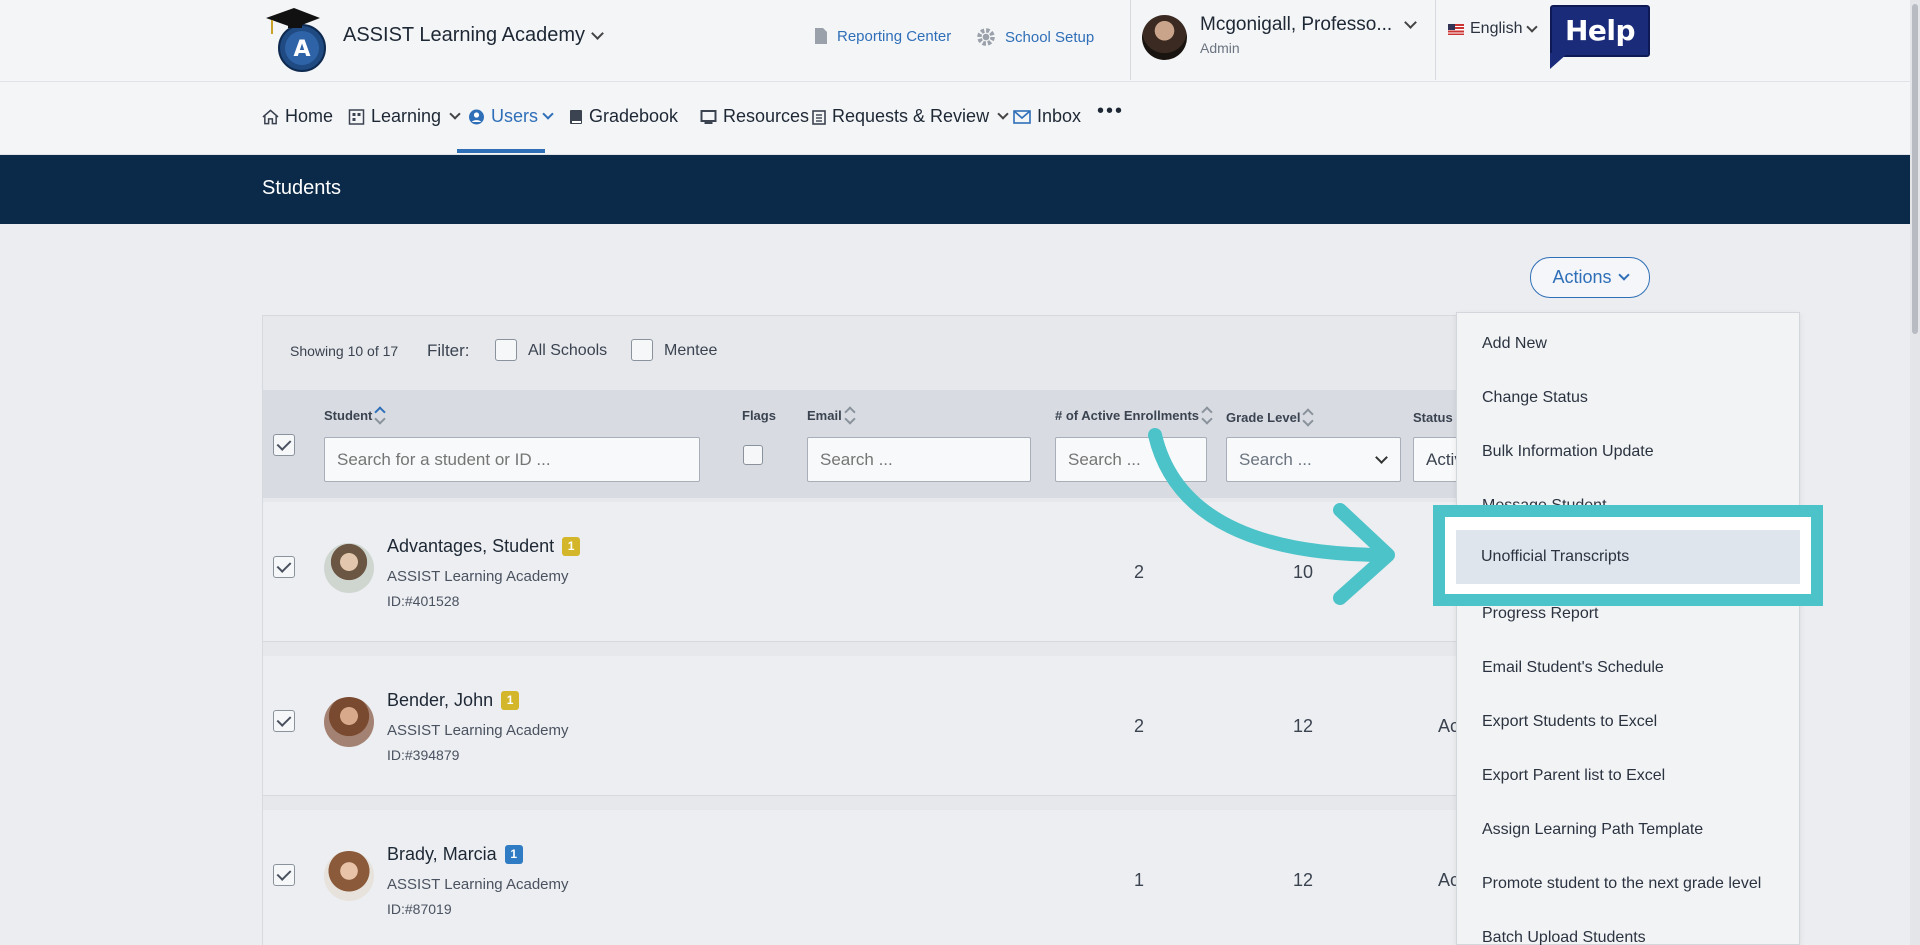 The image size is (1920, 945). I want to click on nav-inbox: Inbox, so click(1047, 116).